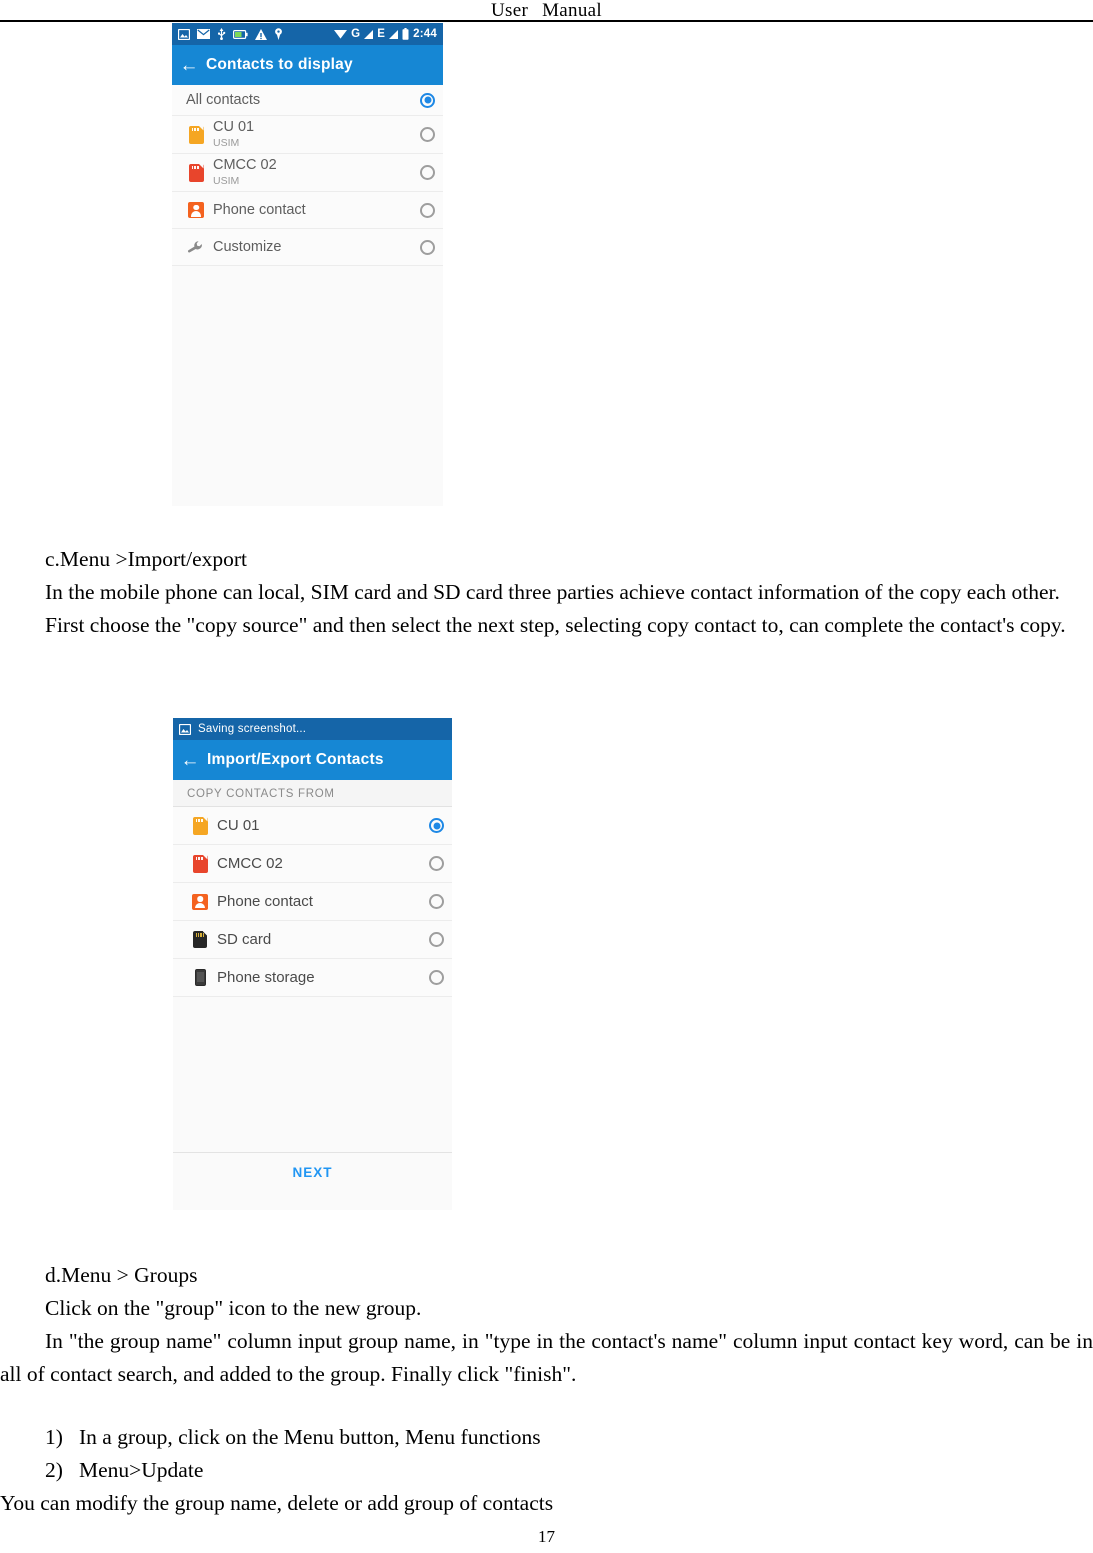 The image size is (1093, 1553). I want to click on app-bar: ← Contacts to display, so click(307, 65).